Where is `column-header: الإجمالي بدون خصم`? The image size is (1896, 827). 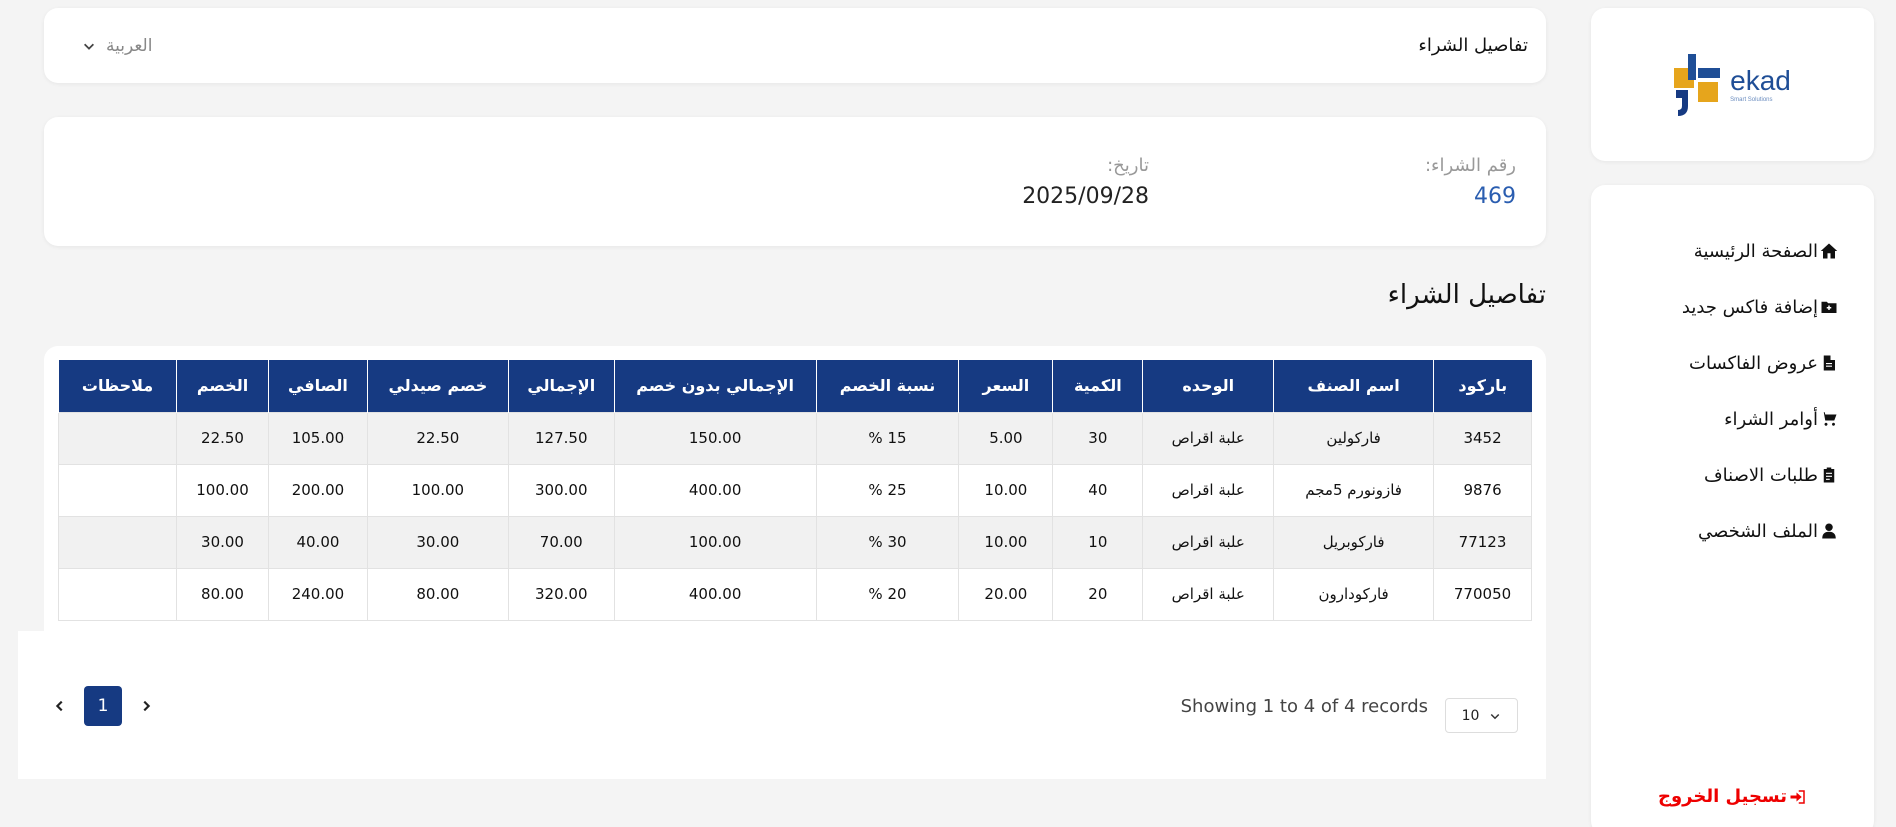
column-header: الإجمالي بدون خصم is located at coordinates (715, 386).